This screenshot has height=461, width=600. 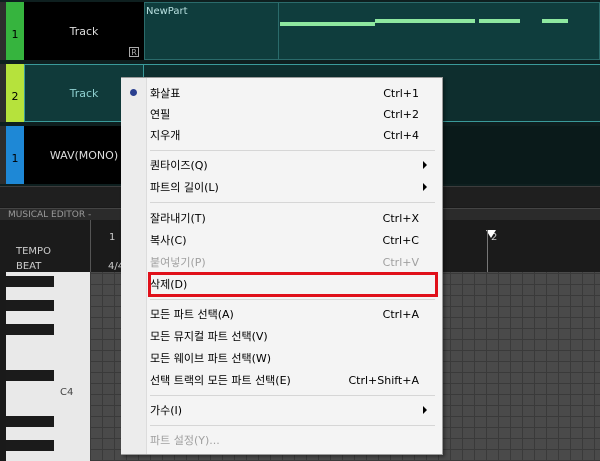 What do you see at coordinates (400, 218) in the screenshot?
I see `menu-shortcut: Ctrl+X` at bounding box center [400, 218].